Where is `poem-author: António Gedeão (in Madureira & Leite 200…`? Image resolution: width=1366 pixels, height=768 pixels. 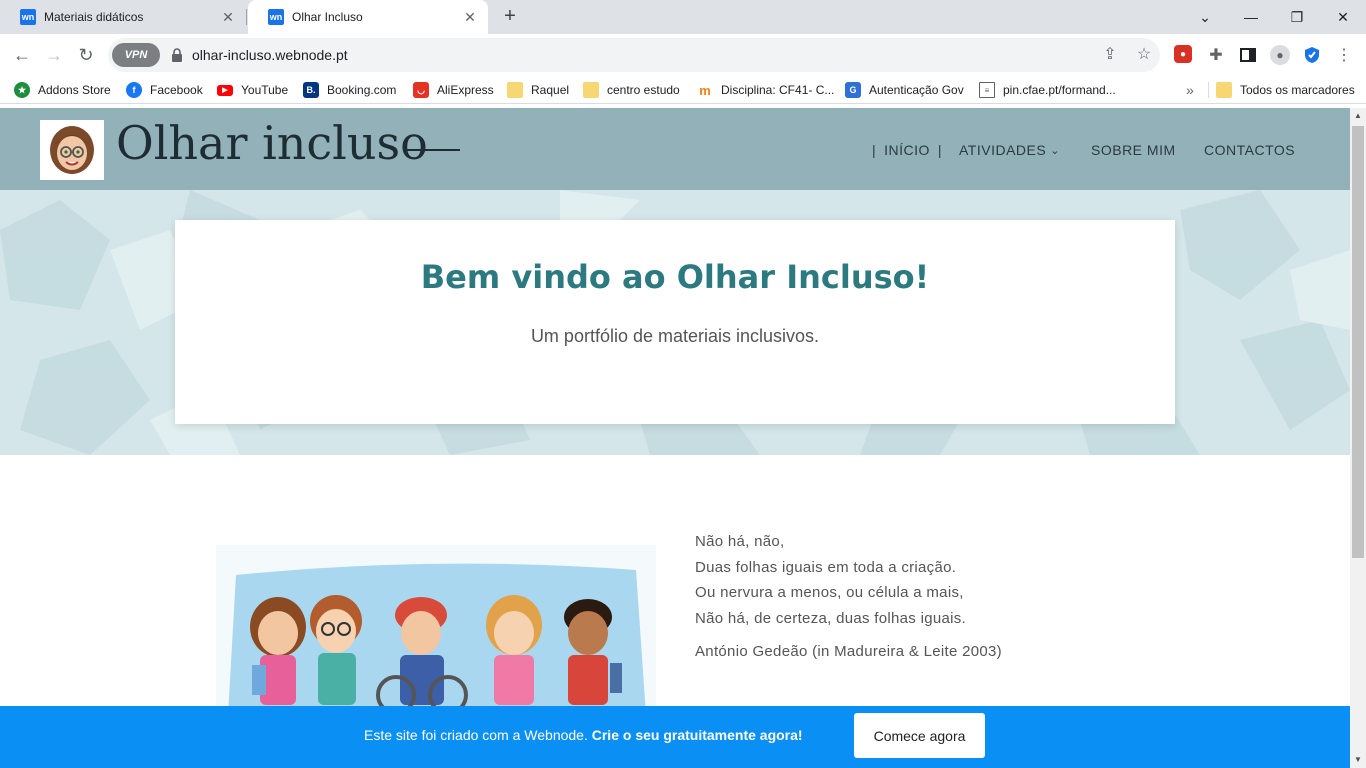
poem-author: António Gedeão (in Madureira & Leite 200… is located at coordinates (848, 651).